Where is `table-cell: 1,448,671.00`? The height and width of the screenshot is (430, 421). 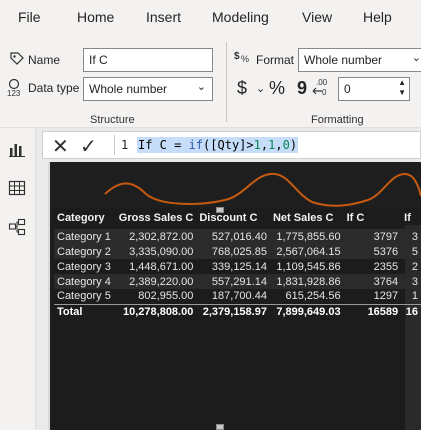 table-cell: 1,448,671.00 is located at coordinates (161, 266).